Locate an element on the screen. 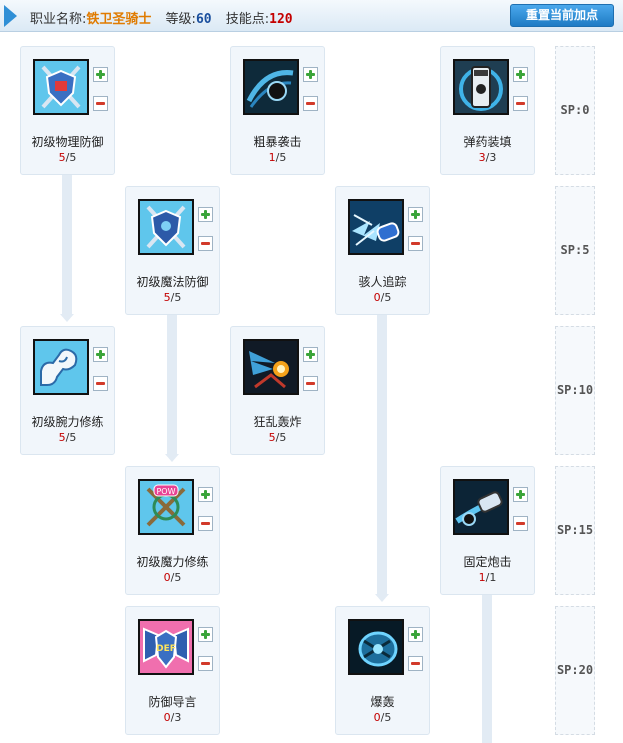 This screenshot has height=743, width=623. skill-name: 初级物理防御 is located at coordinates (67, 142).